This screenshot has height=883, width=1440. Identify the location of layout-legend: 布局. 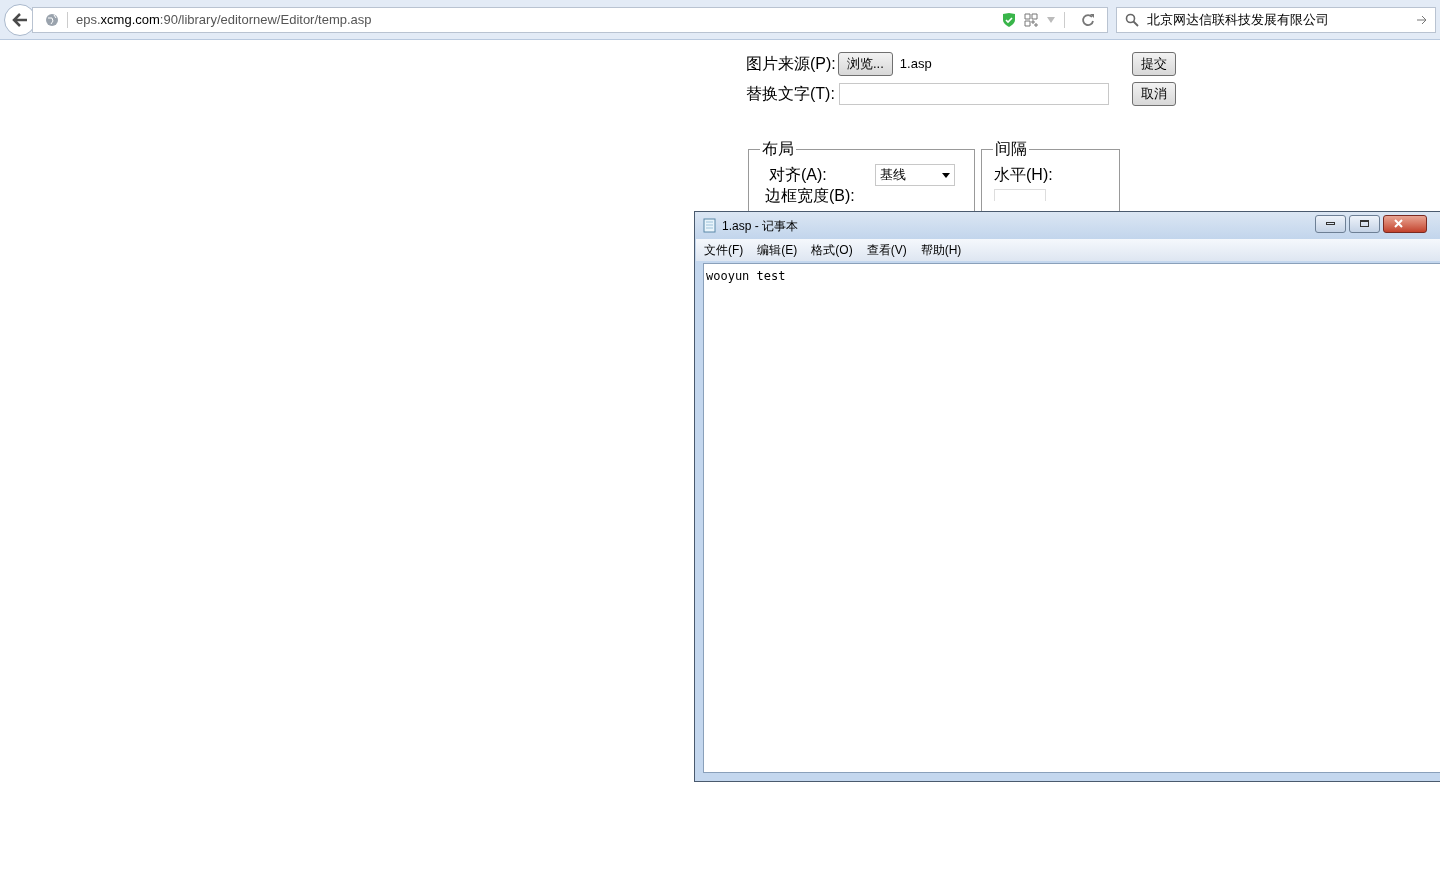
(778, 149).